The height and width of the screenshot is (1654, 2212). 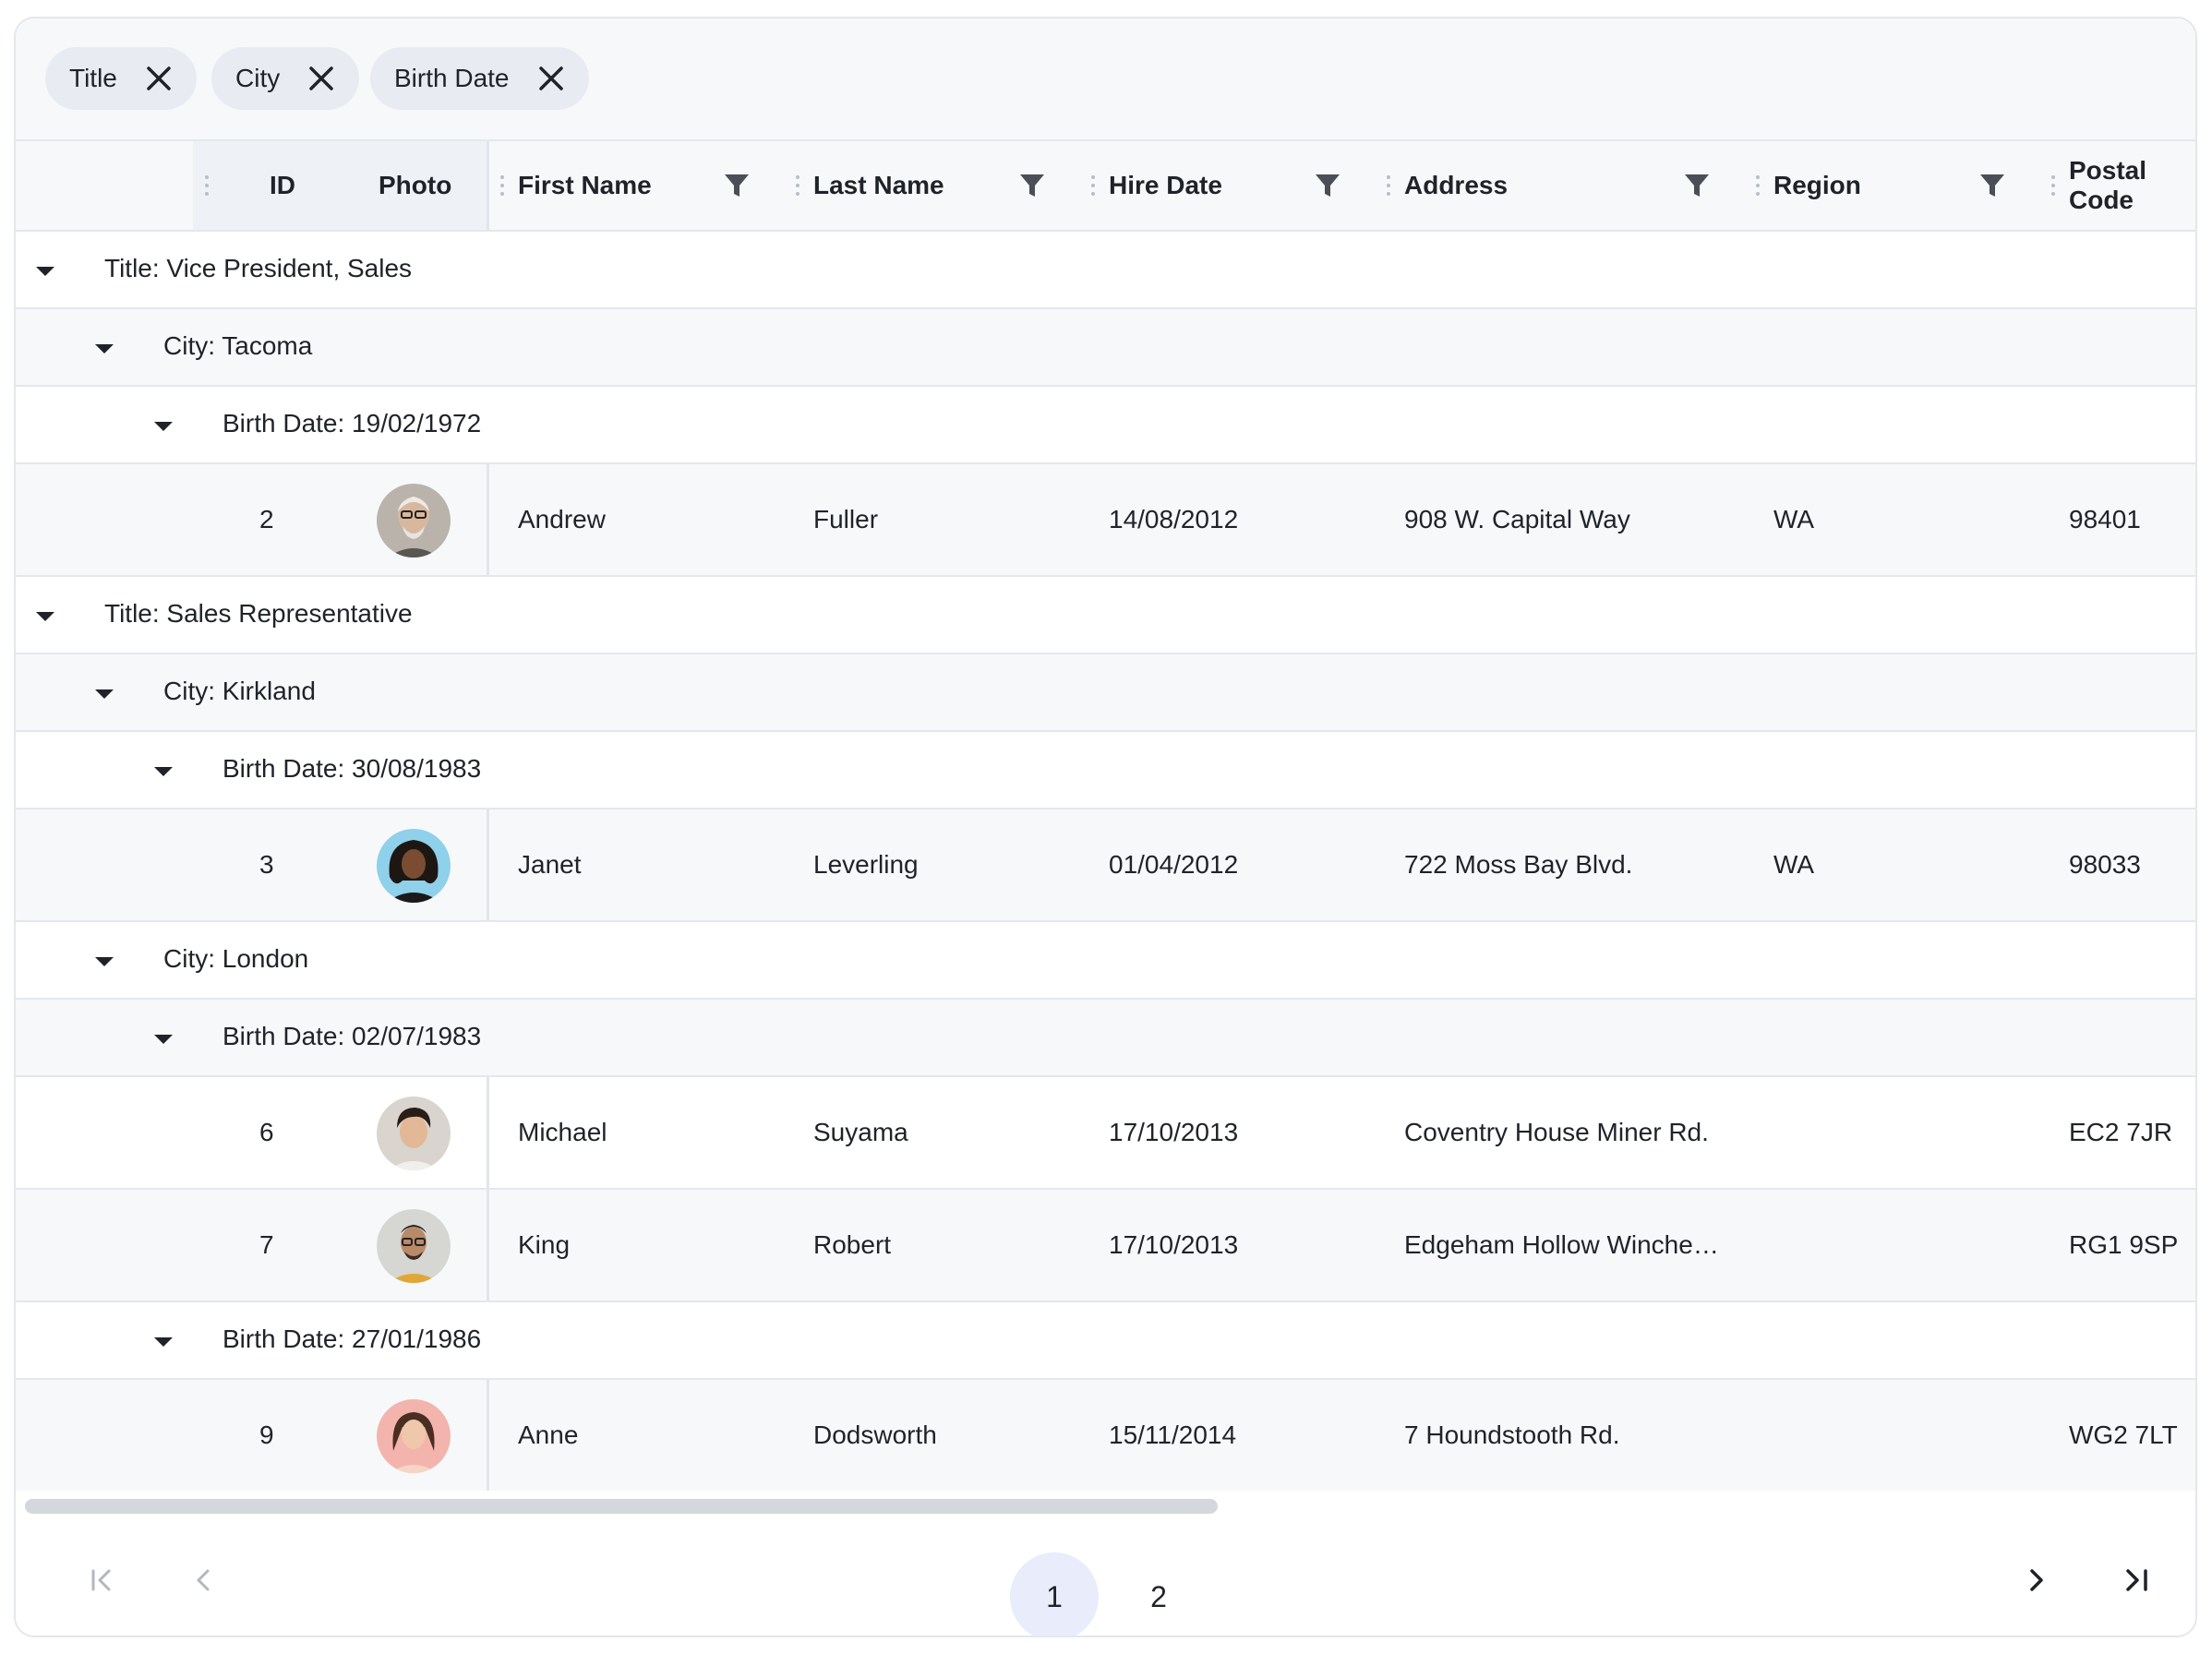 What do you see at coordinates (550, 864) in the screenshot?
I see `cell-first-name: Janet` at bounding box center [550, 864].